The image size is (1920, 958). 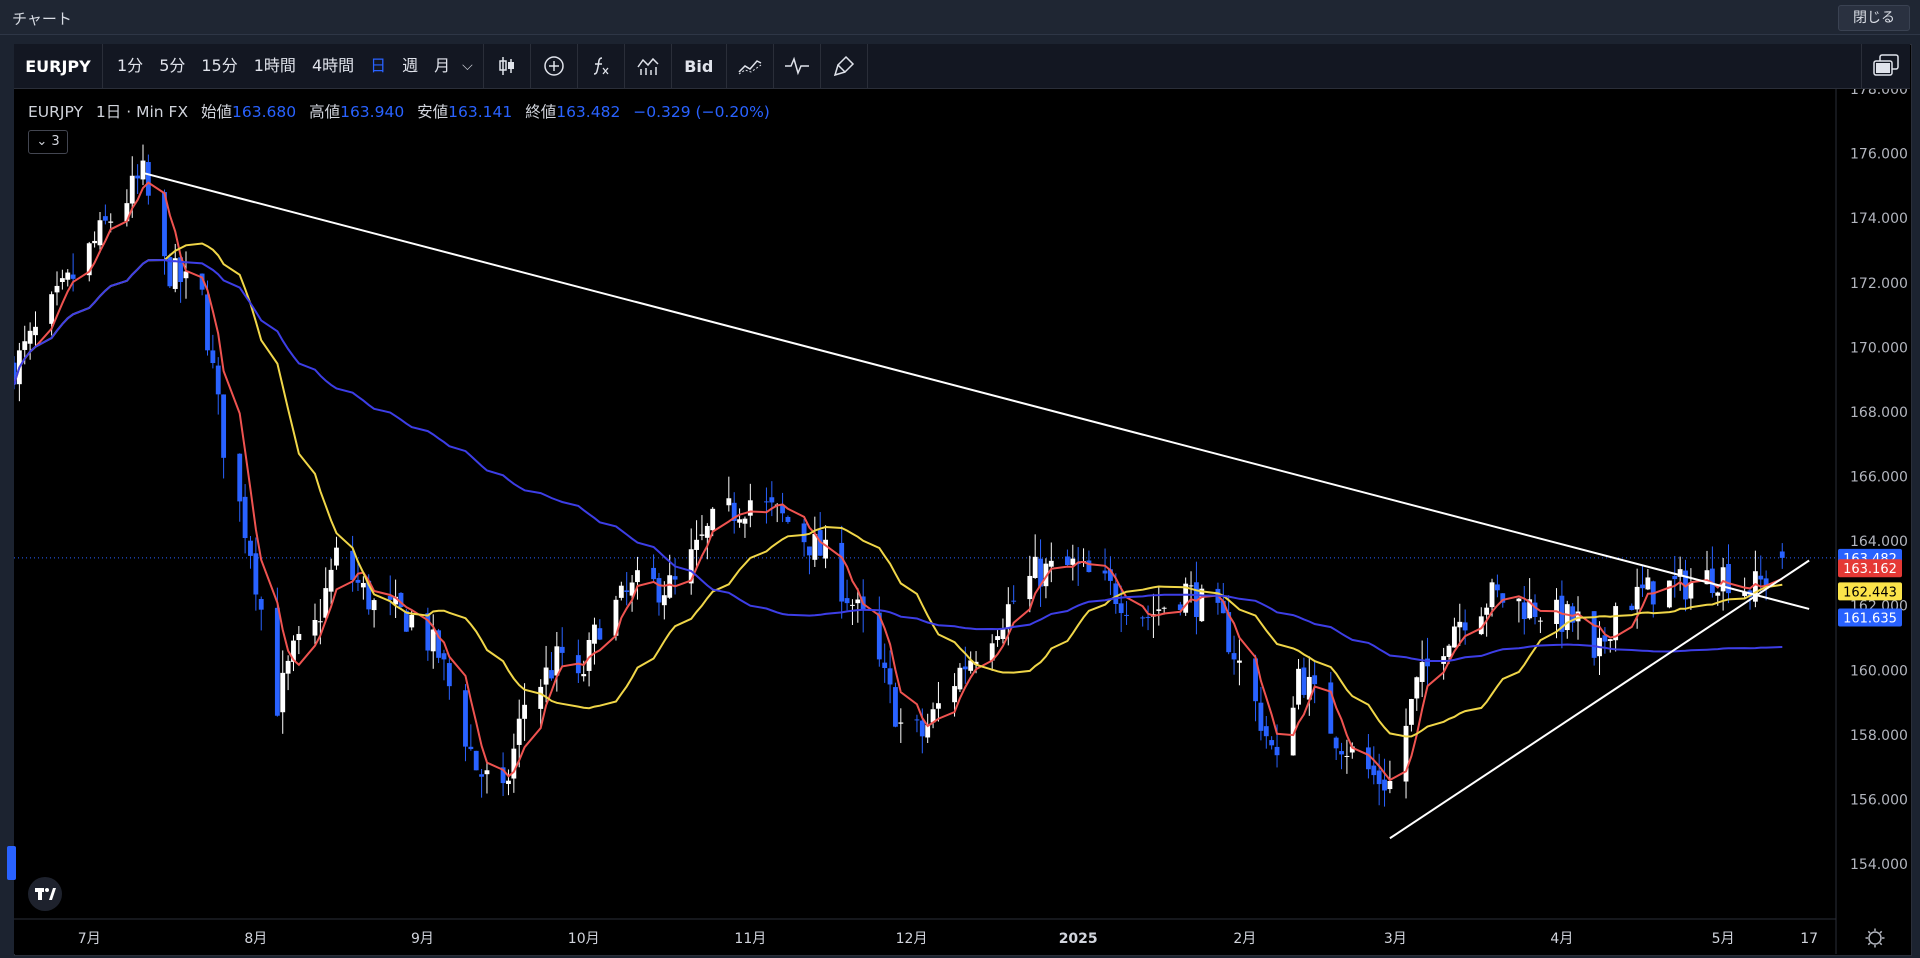 I want to click on y-tick-label: 166.000, so click(x=1879, y=478).